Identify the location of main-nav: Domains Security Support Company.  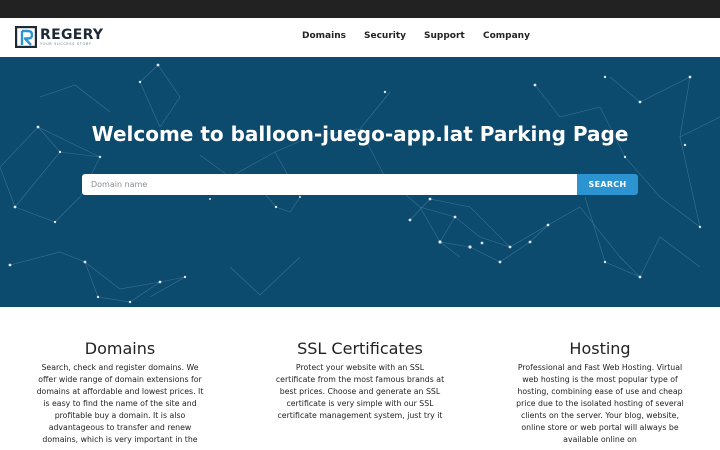
(360, 37).